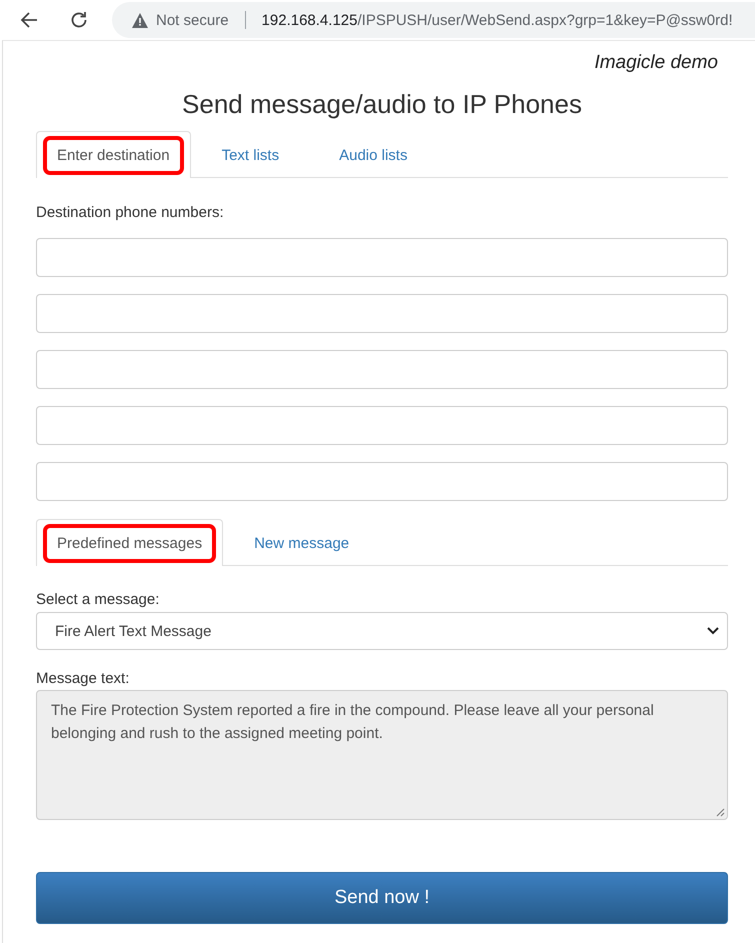 The image size is (755, 943). I want to click on brand-text: Imagicle demo, so click(656, 62).